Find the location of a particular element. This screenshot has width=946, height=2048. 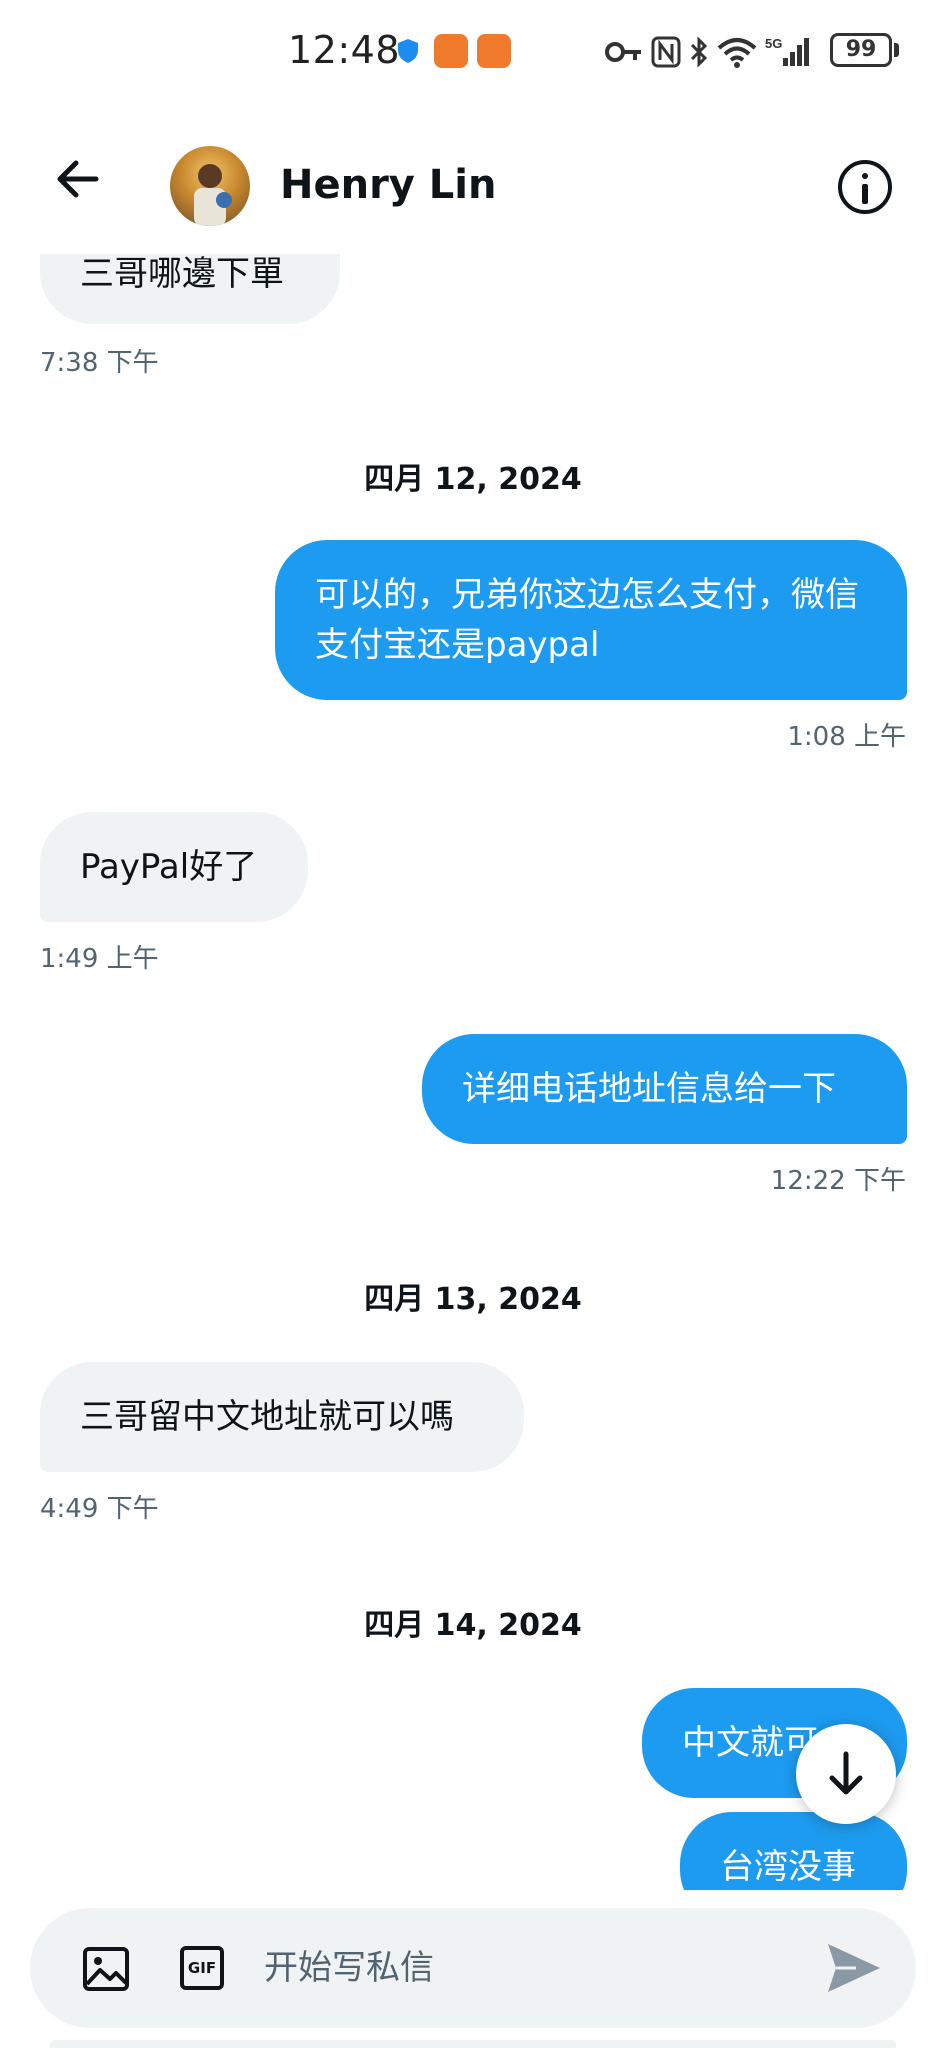

conversation-header: Henry Lin is located at coordinates (473, 179).